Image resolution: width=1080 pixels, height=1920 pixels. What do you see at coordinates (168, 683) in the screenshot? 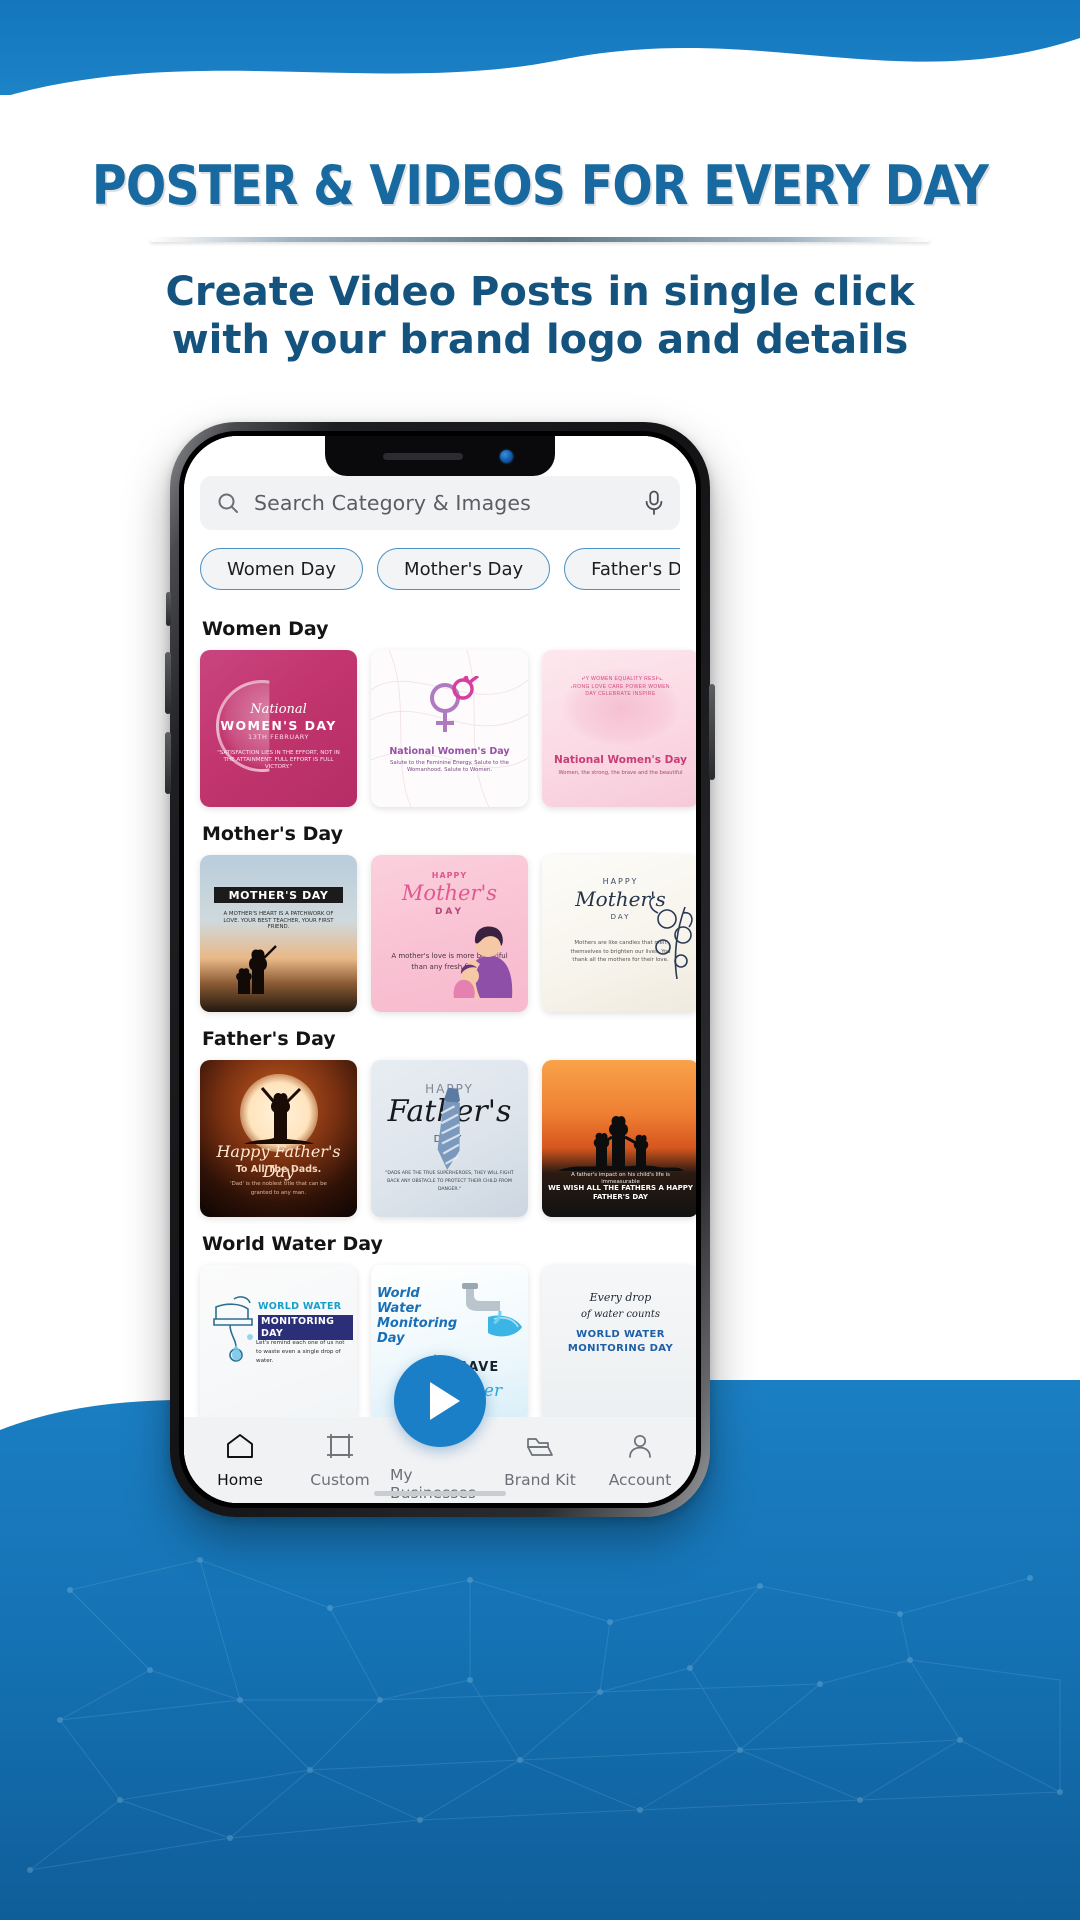
I see `volume-up-button` at bounding box center [168, 683].